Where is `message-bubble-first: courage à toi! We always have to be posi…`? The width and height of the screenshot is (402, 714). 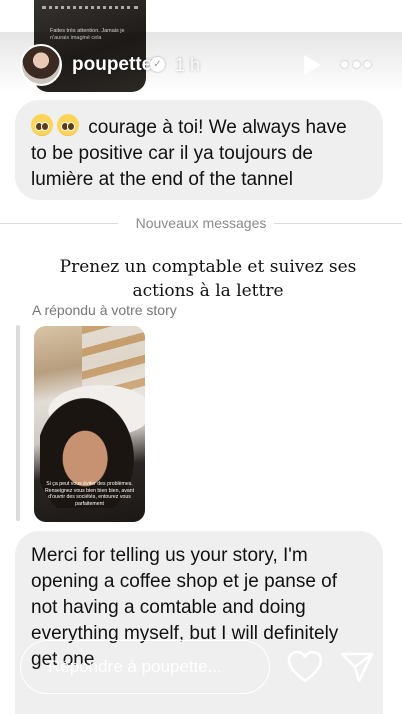
message-bubble-first: courage à toi! We always have to be posi… is located at coordinates (199, 150).